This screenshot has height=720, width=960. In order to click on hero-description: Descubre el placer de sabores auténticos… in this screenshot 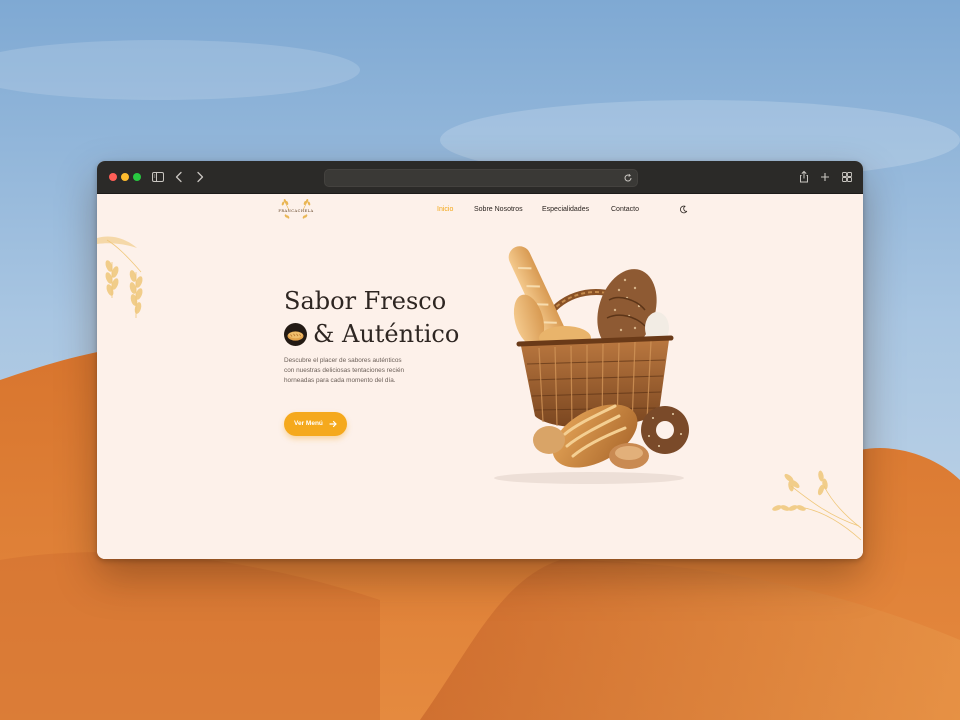, I will do `click(344, 370)`.